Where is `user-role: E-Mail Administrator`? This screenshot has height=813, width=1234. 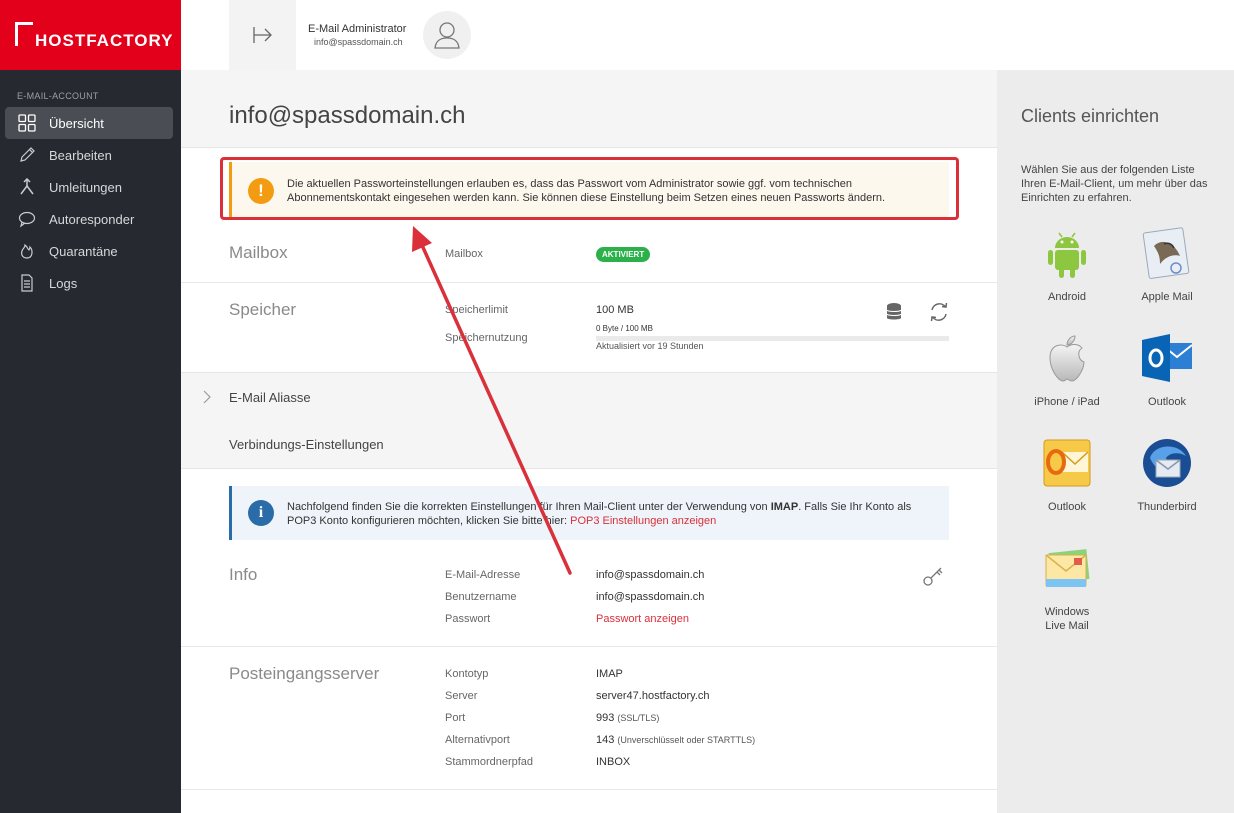
user-role: E-Mail Administrator is located at coordinates (357, 29).